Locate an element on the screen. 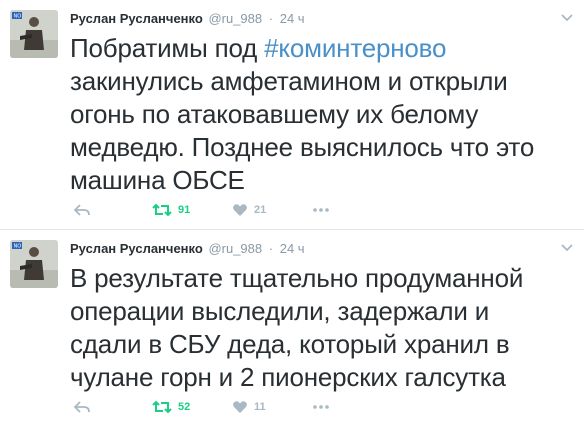  like-button: 11 is located at coordinates (249, 407).